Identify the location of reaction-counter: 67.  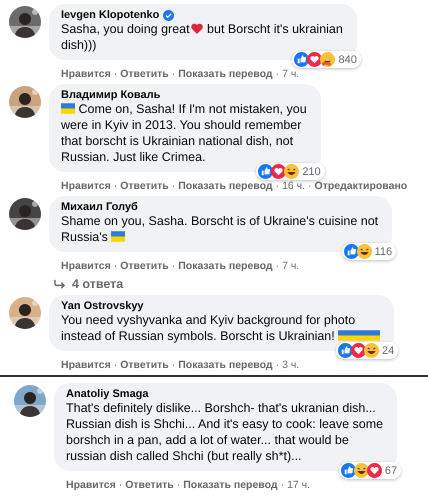
(370, 470).